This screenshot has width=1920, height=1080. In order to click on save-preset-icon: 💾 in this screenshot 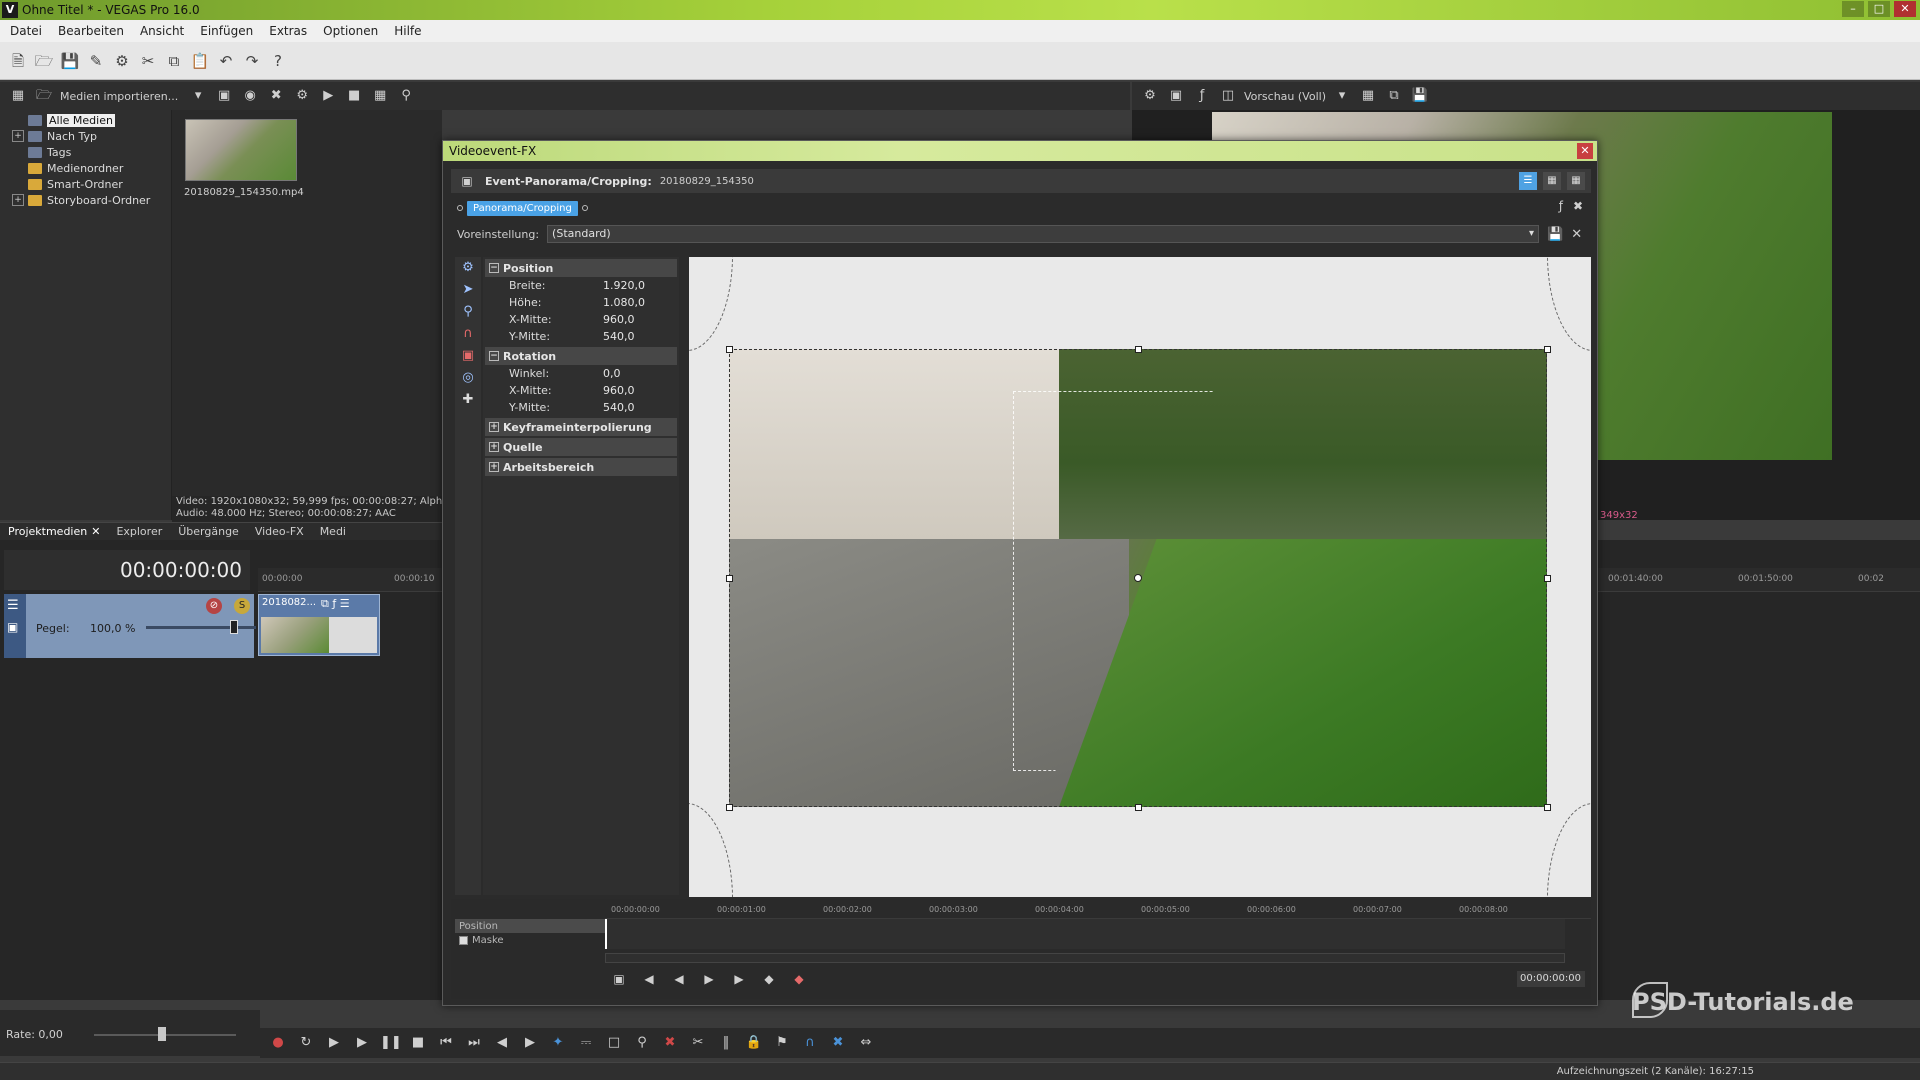, I will do `click(1555, 234)`.